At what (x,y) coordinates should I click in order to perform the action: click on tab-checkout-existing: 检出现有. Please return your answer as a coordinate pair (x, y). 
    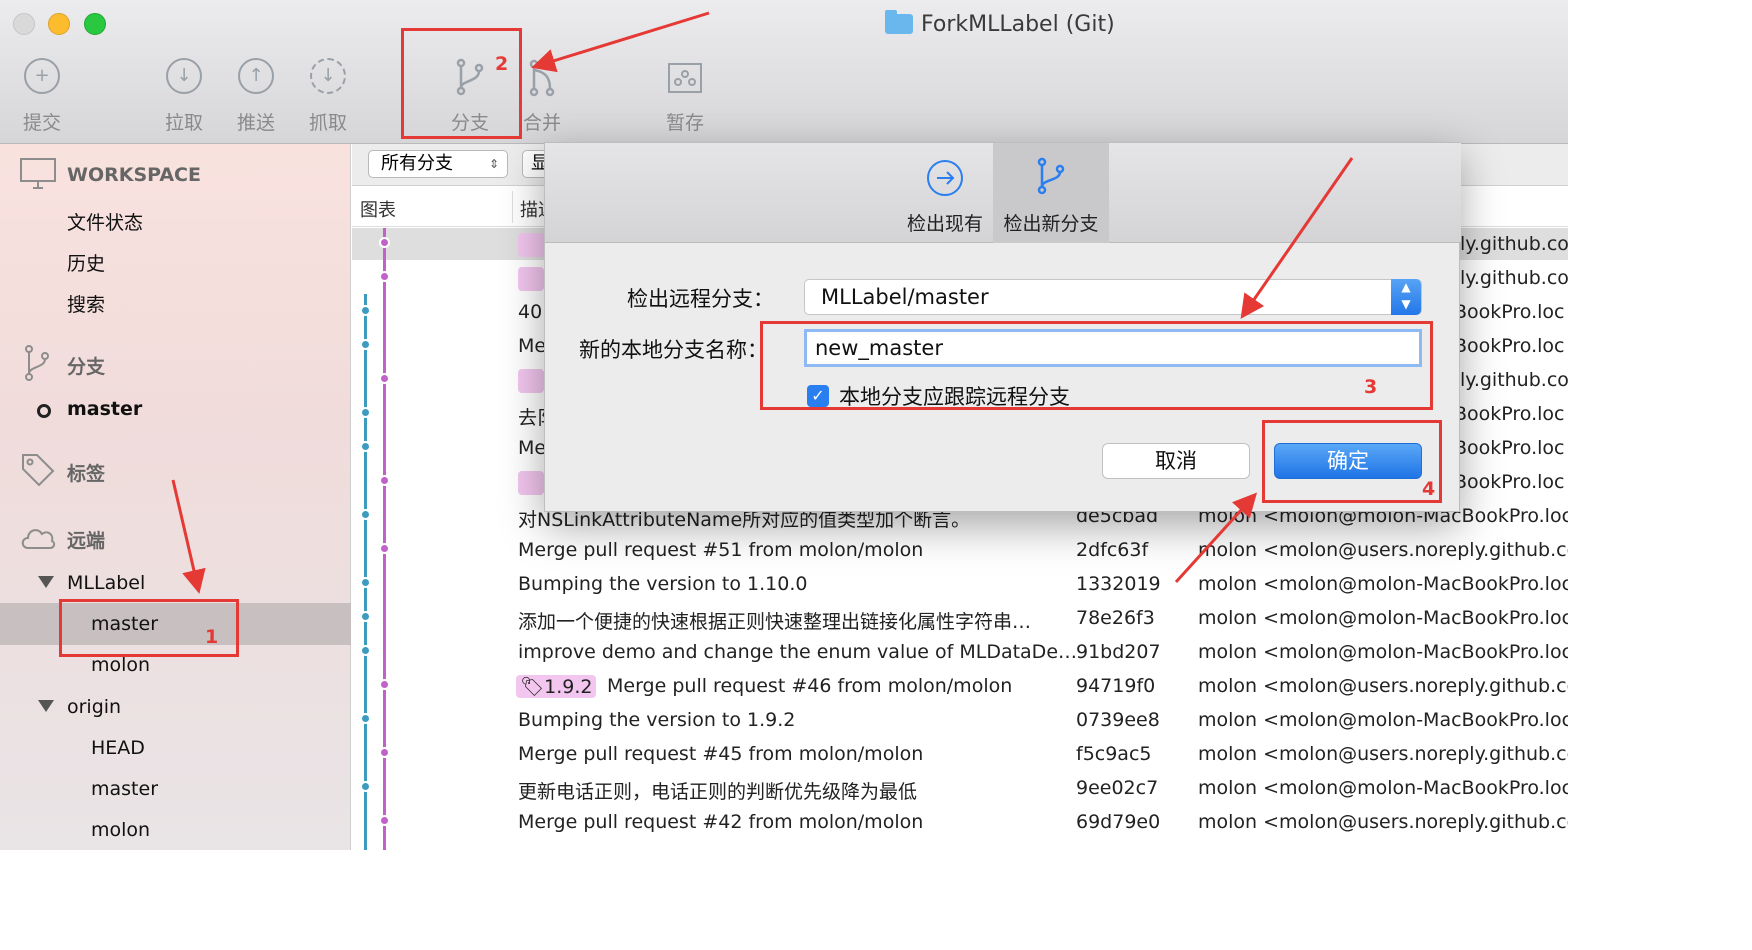
    Looking at the image, I should click on (945, 193).